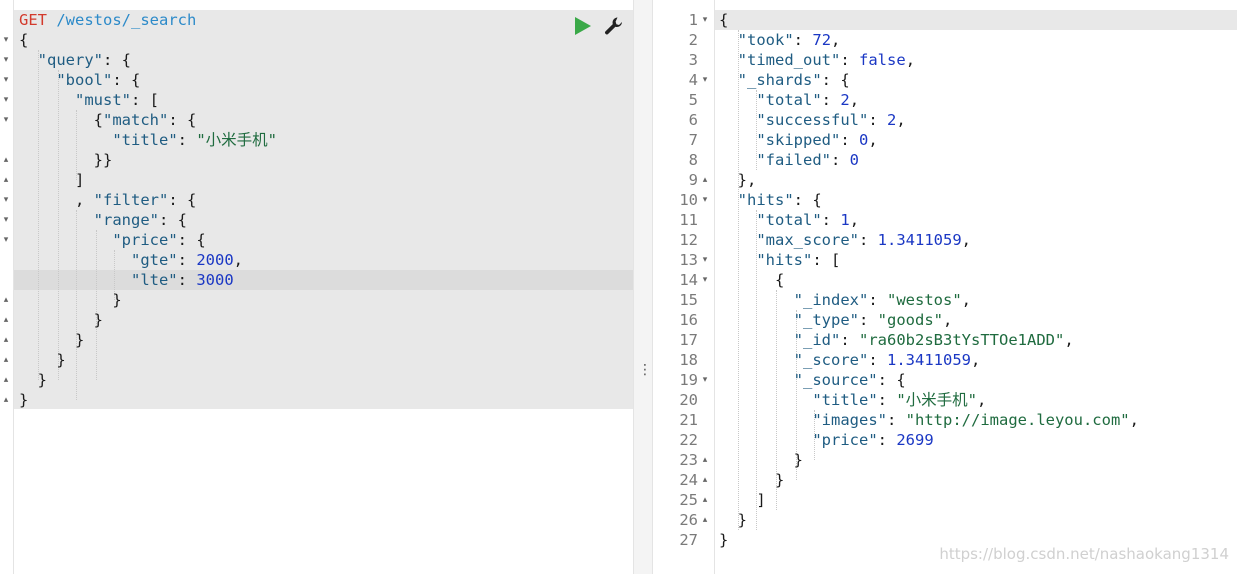  What do you see at coordinates (852, 400) in the screenshot?
I see `response-line: "title": "小米手机",` at bounding box center [852, 400].